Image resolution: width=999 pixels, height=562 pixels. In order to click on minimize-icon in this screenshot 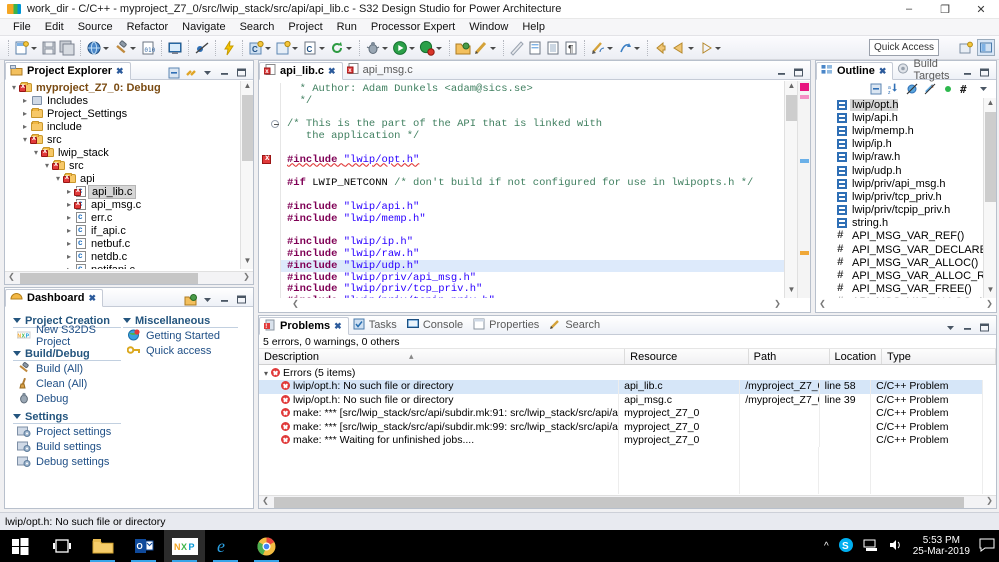, I will do `click(967, 327)`.